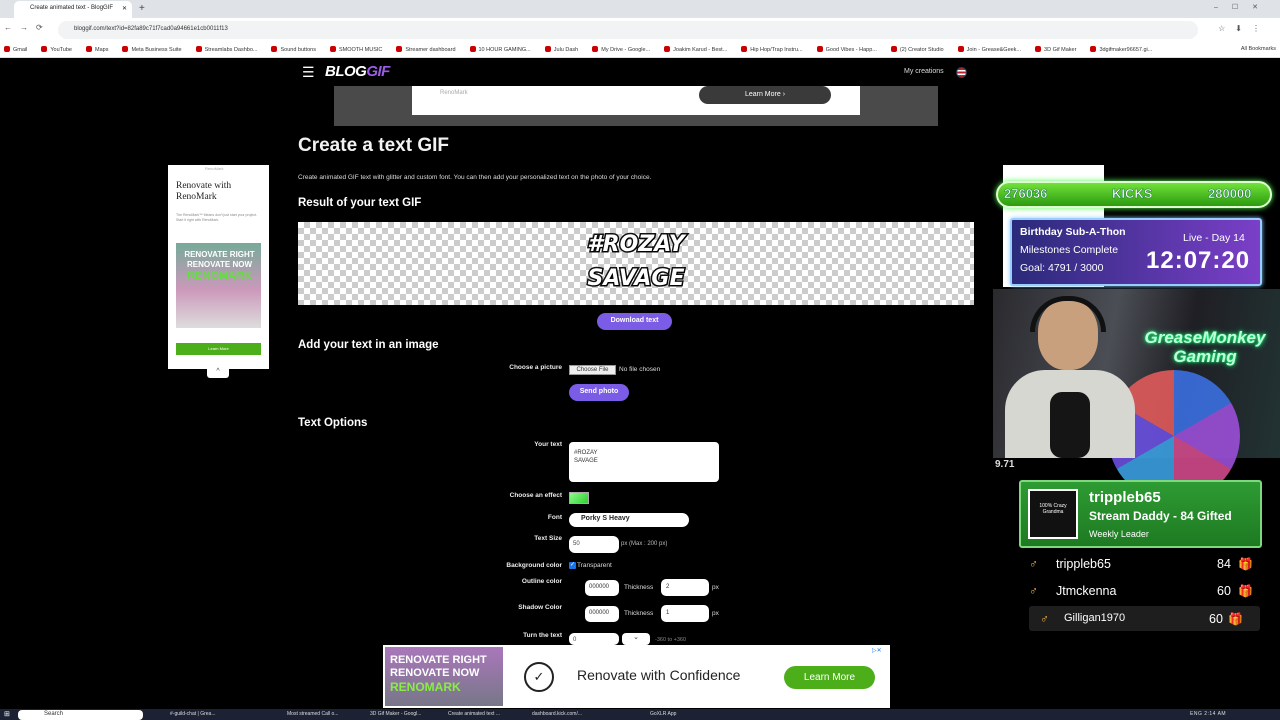  What do you see at coordinates (663, 714) in the screenshot?
I see `taskbar-app: GoXLR App` at bounding box center [663, 714].